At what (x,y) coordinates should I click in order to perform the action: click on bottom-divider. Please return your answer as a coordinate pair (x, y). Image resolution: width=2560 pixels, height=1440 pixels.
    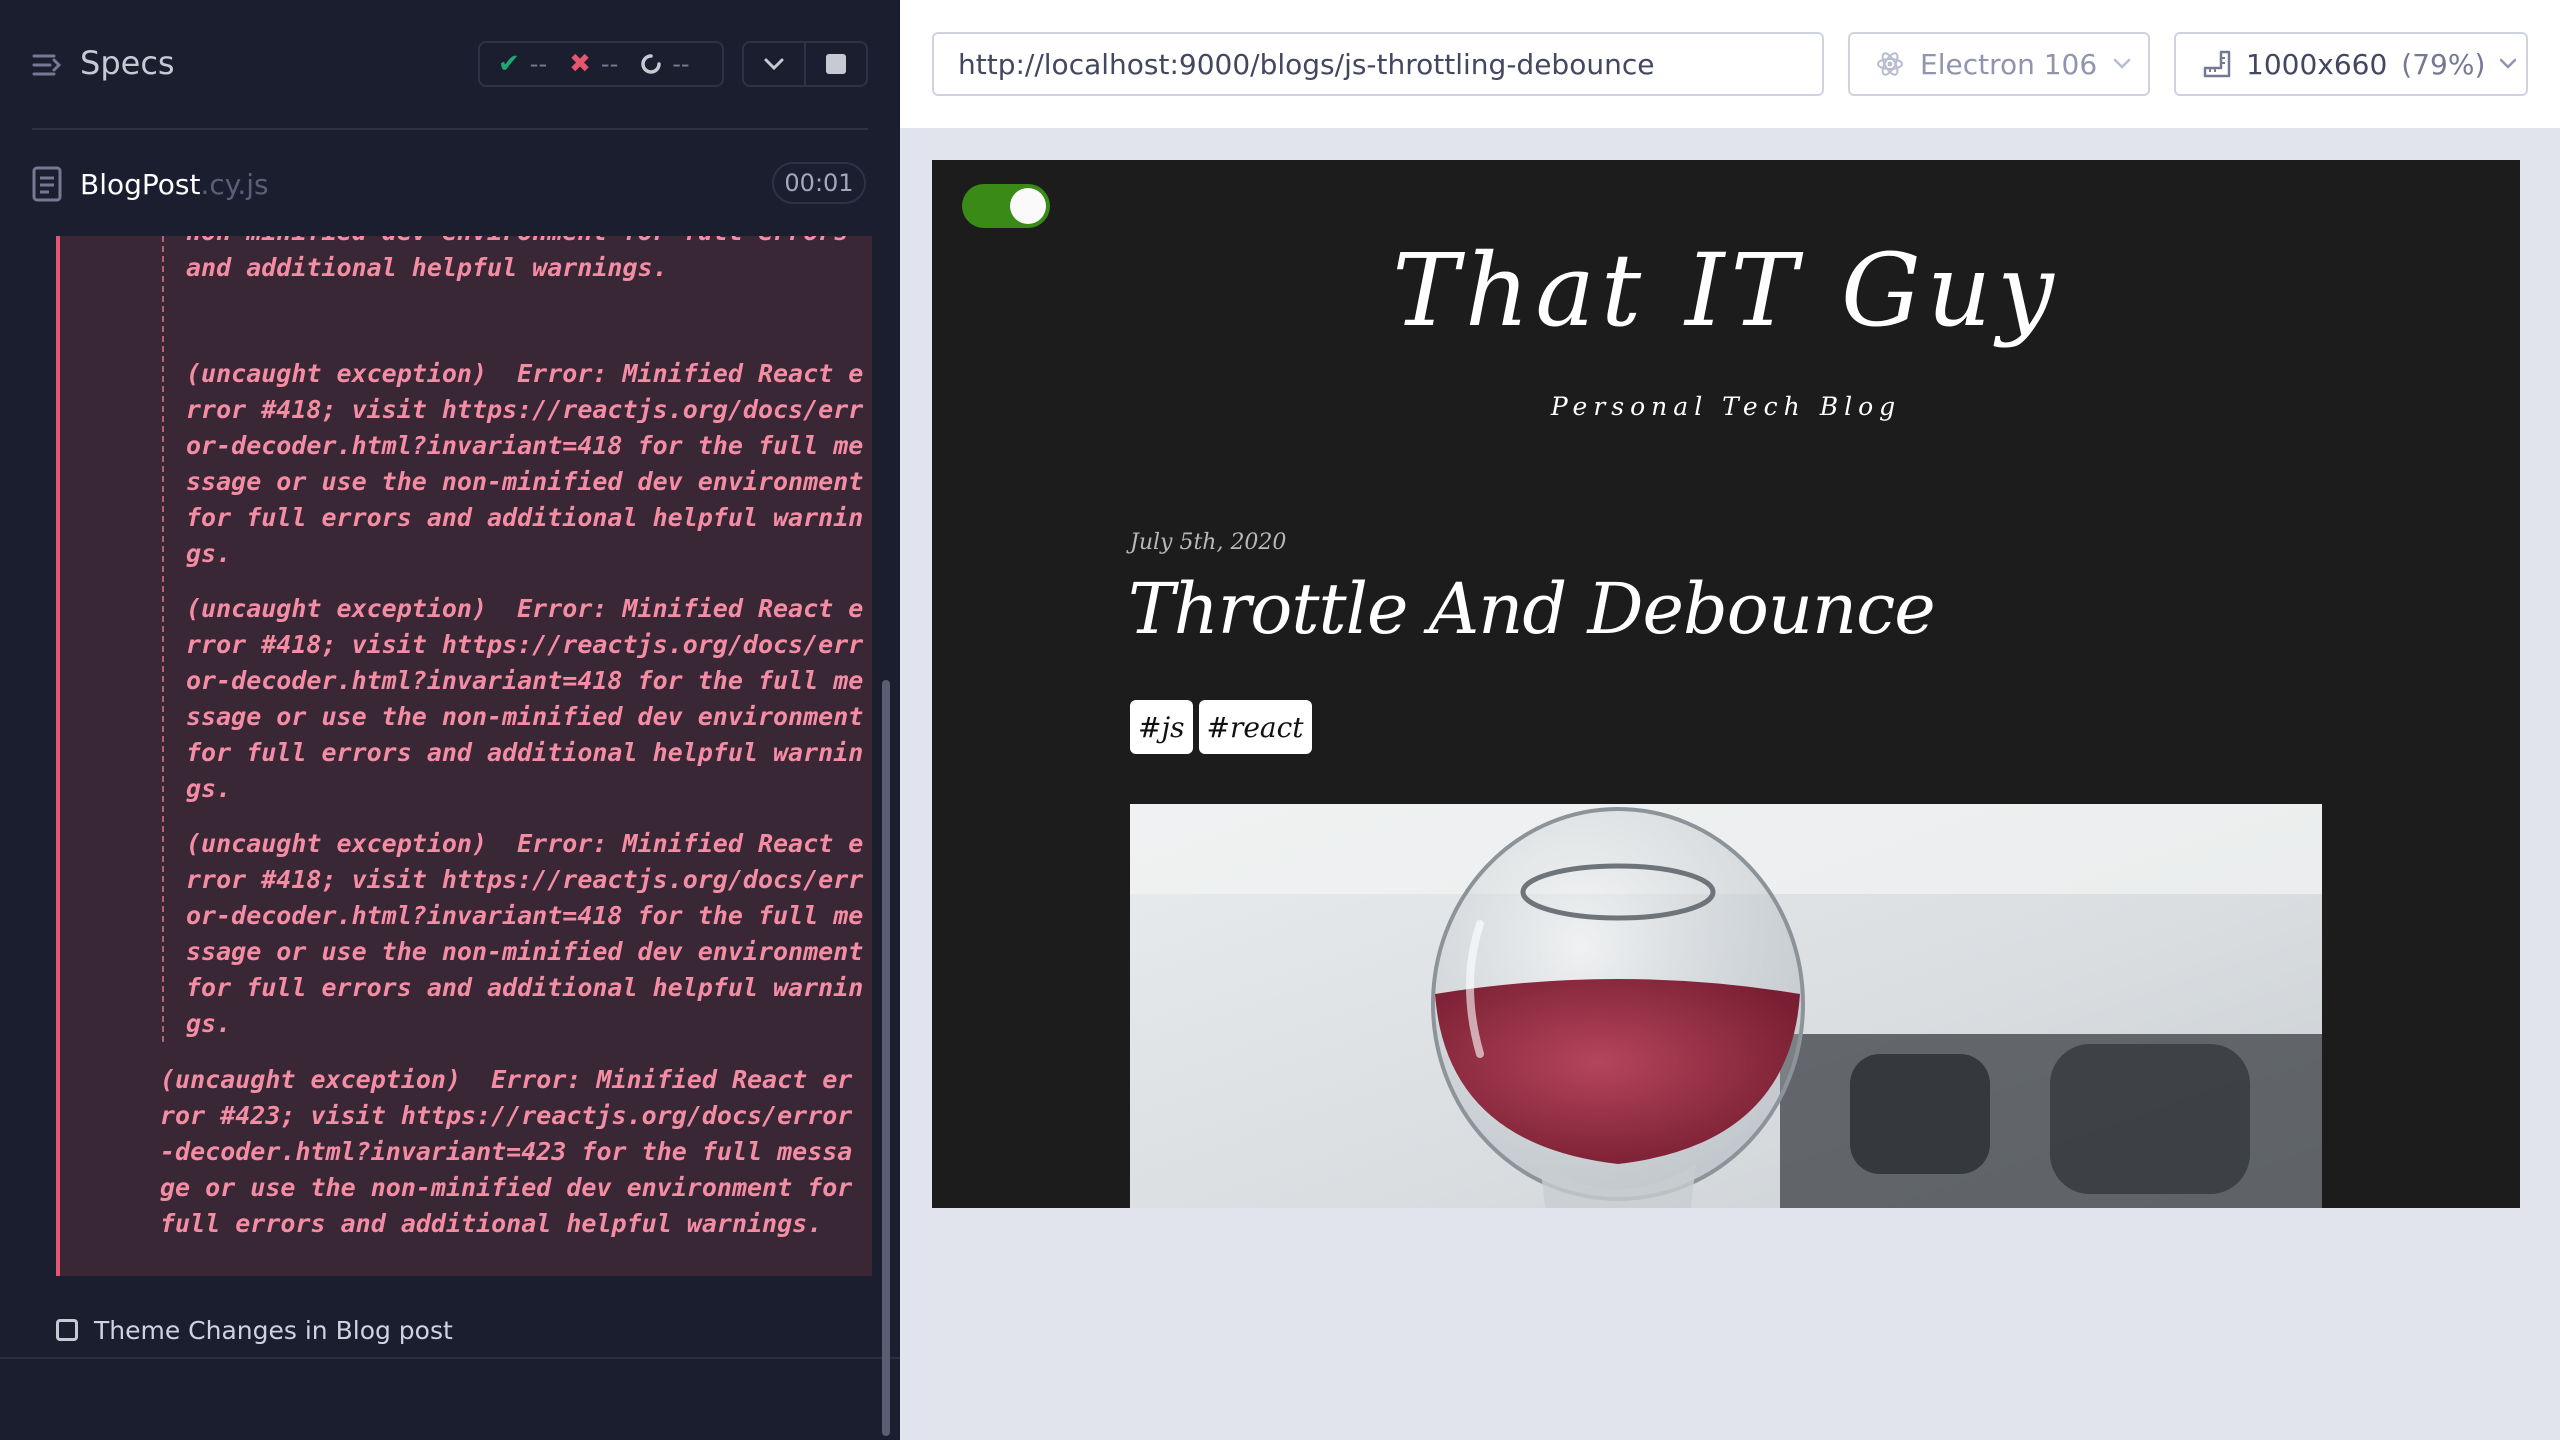
    Looking at the image, I should click on (450, 1358).